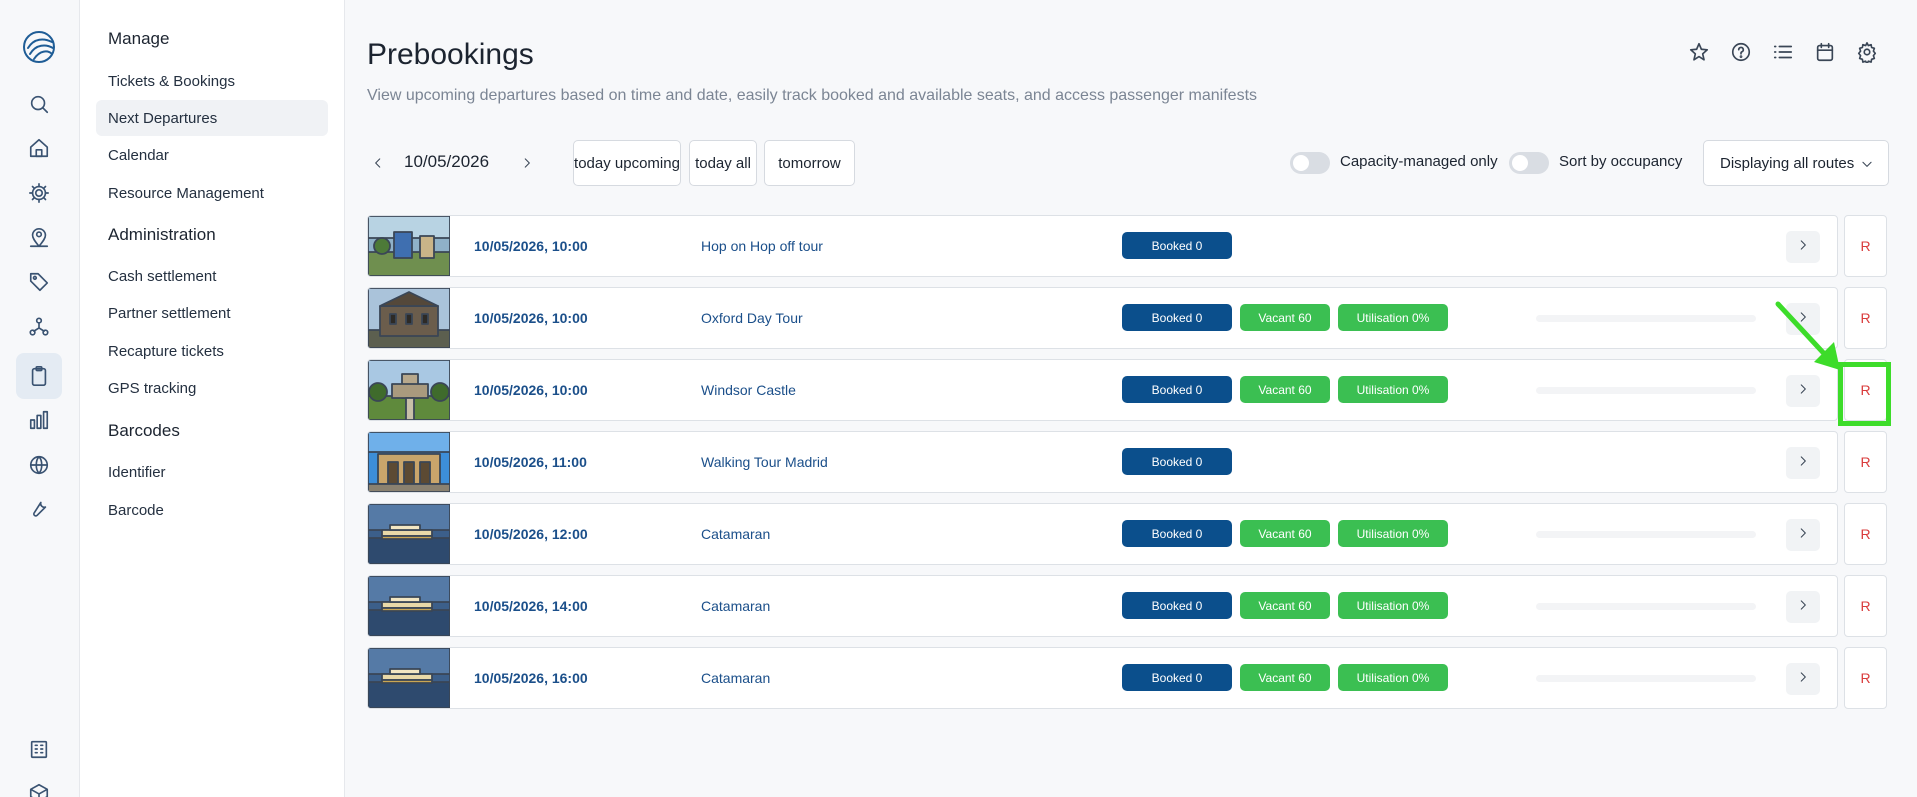  What do you see at coordinates (752, 318) in the screenshot?
I see `route-link: Oxford Day Tour` at bounding box center [752, 318].